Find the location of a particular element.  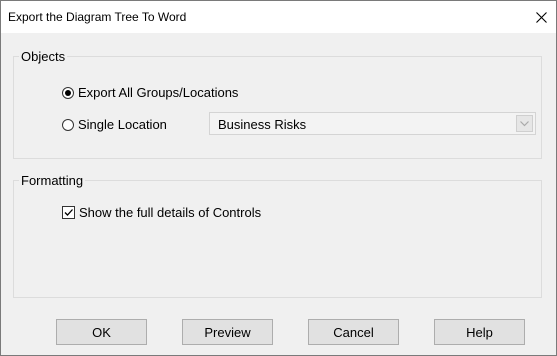

cancel-button: Cancel is located at coordinates (353, 332).